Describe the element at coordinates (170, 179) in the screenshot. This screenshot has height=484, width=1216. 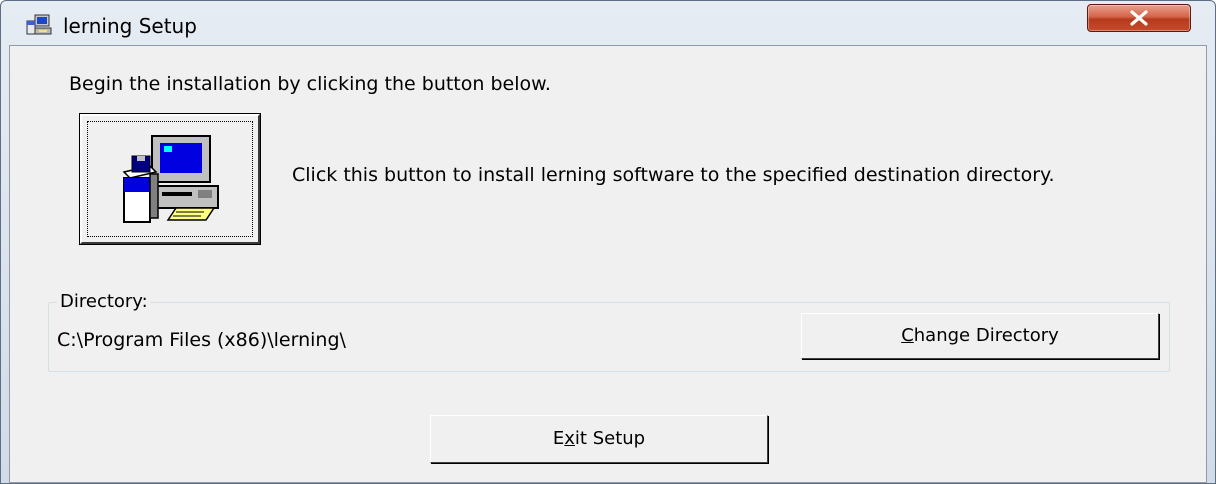
I see `install-button` at that location.